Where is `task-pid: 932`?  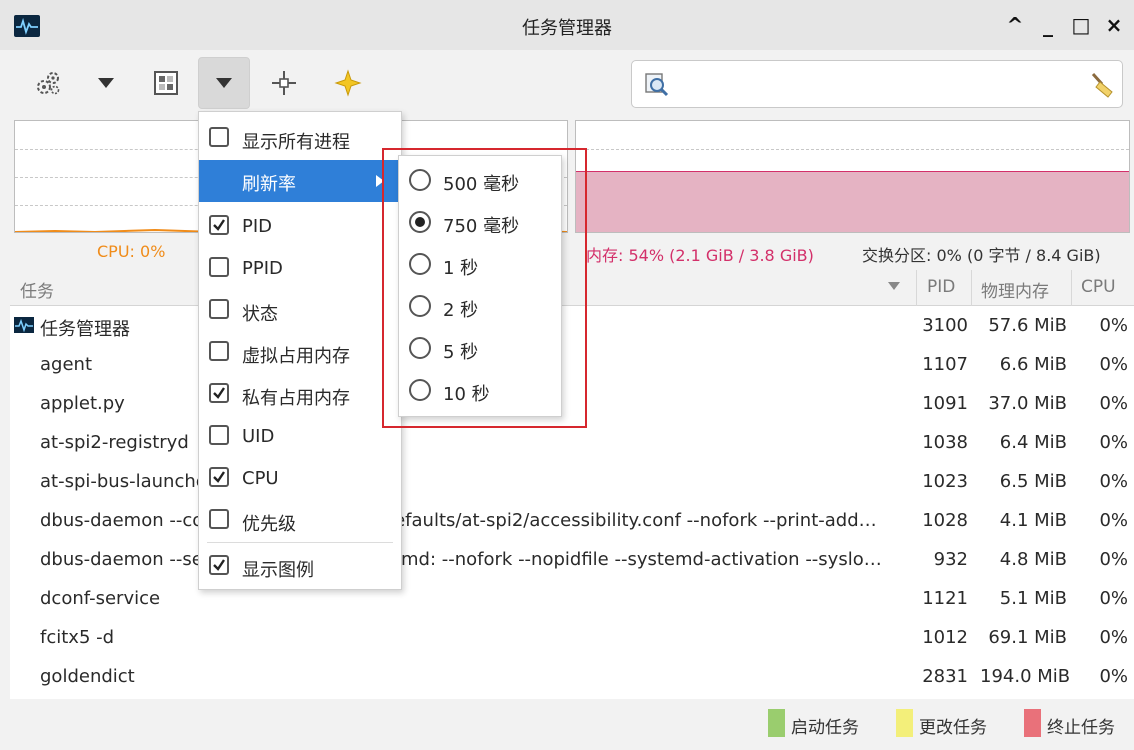
task-pid: 932 is located at coordinates (950, 559).